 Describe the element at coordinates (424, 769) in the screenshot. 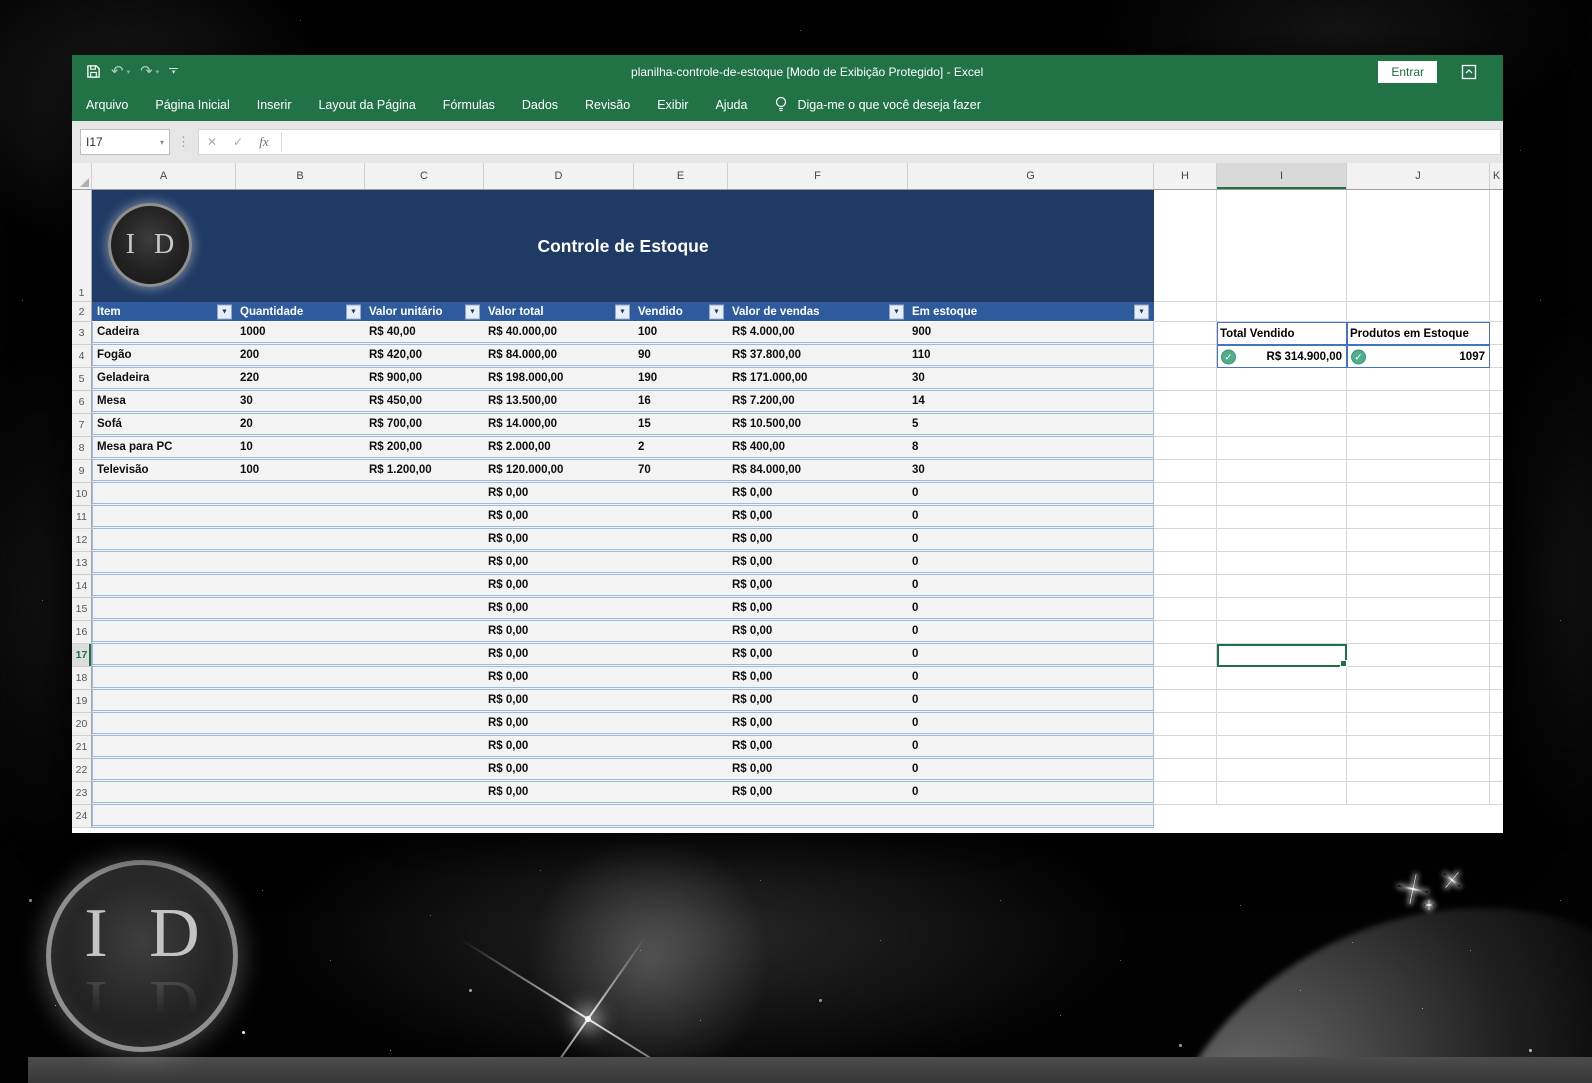

I see `cell-C22` at that location.